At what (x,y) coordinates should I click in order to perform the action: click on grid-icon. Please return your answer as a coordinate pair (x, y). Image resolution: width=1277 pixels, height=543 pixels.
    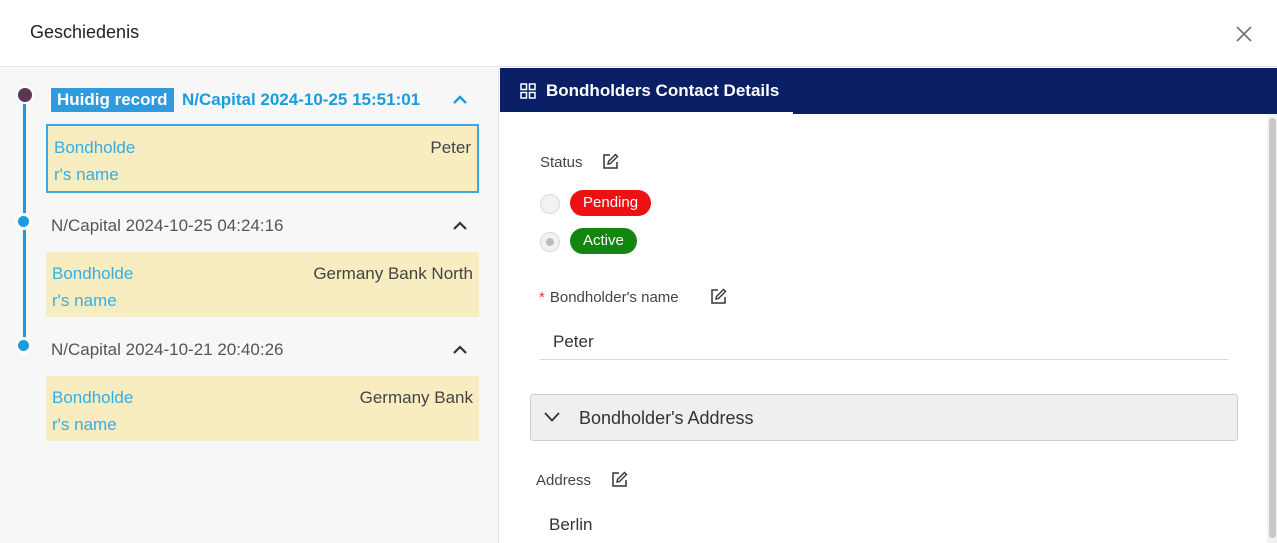
    Looking at the image, I should click on (528, 91).